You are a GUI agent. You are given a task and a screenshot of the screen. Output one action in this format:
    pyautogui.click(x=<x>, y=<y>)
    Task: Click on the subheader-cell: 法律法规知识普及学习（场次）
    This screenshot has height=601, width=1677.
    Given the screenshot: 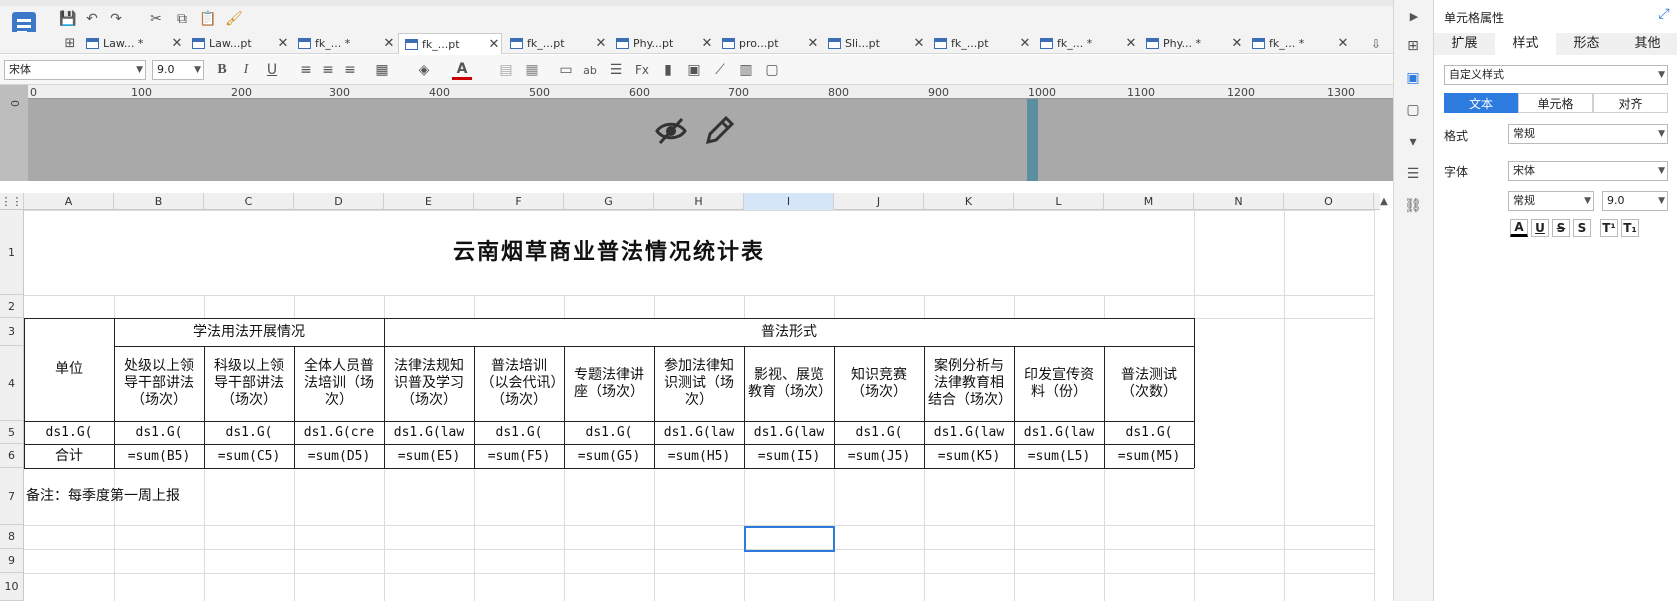 What is the action you would take?
    pyautogui.click(x=429, y=383)
    